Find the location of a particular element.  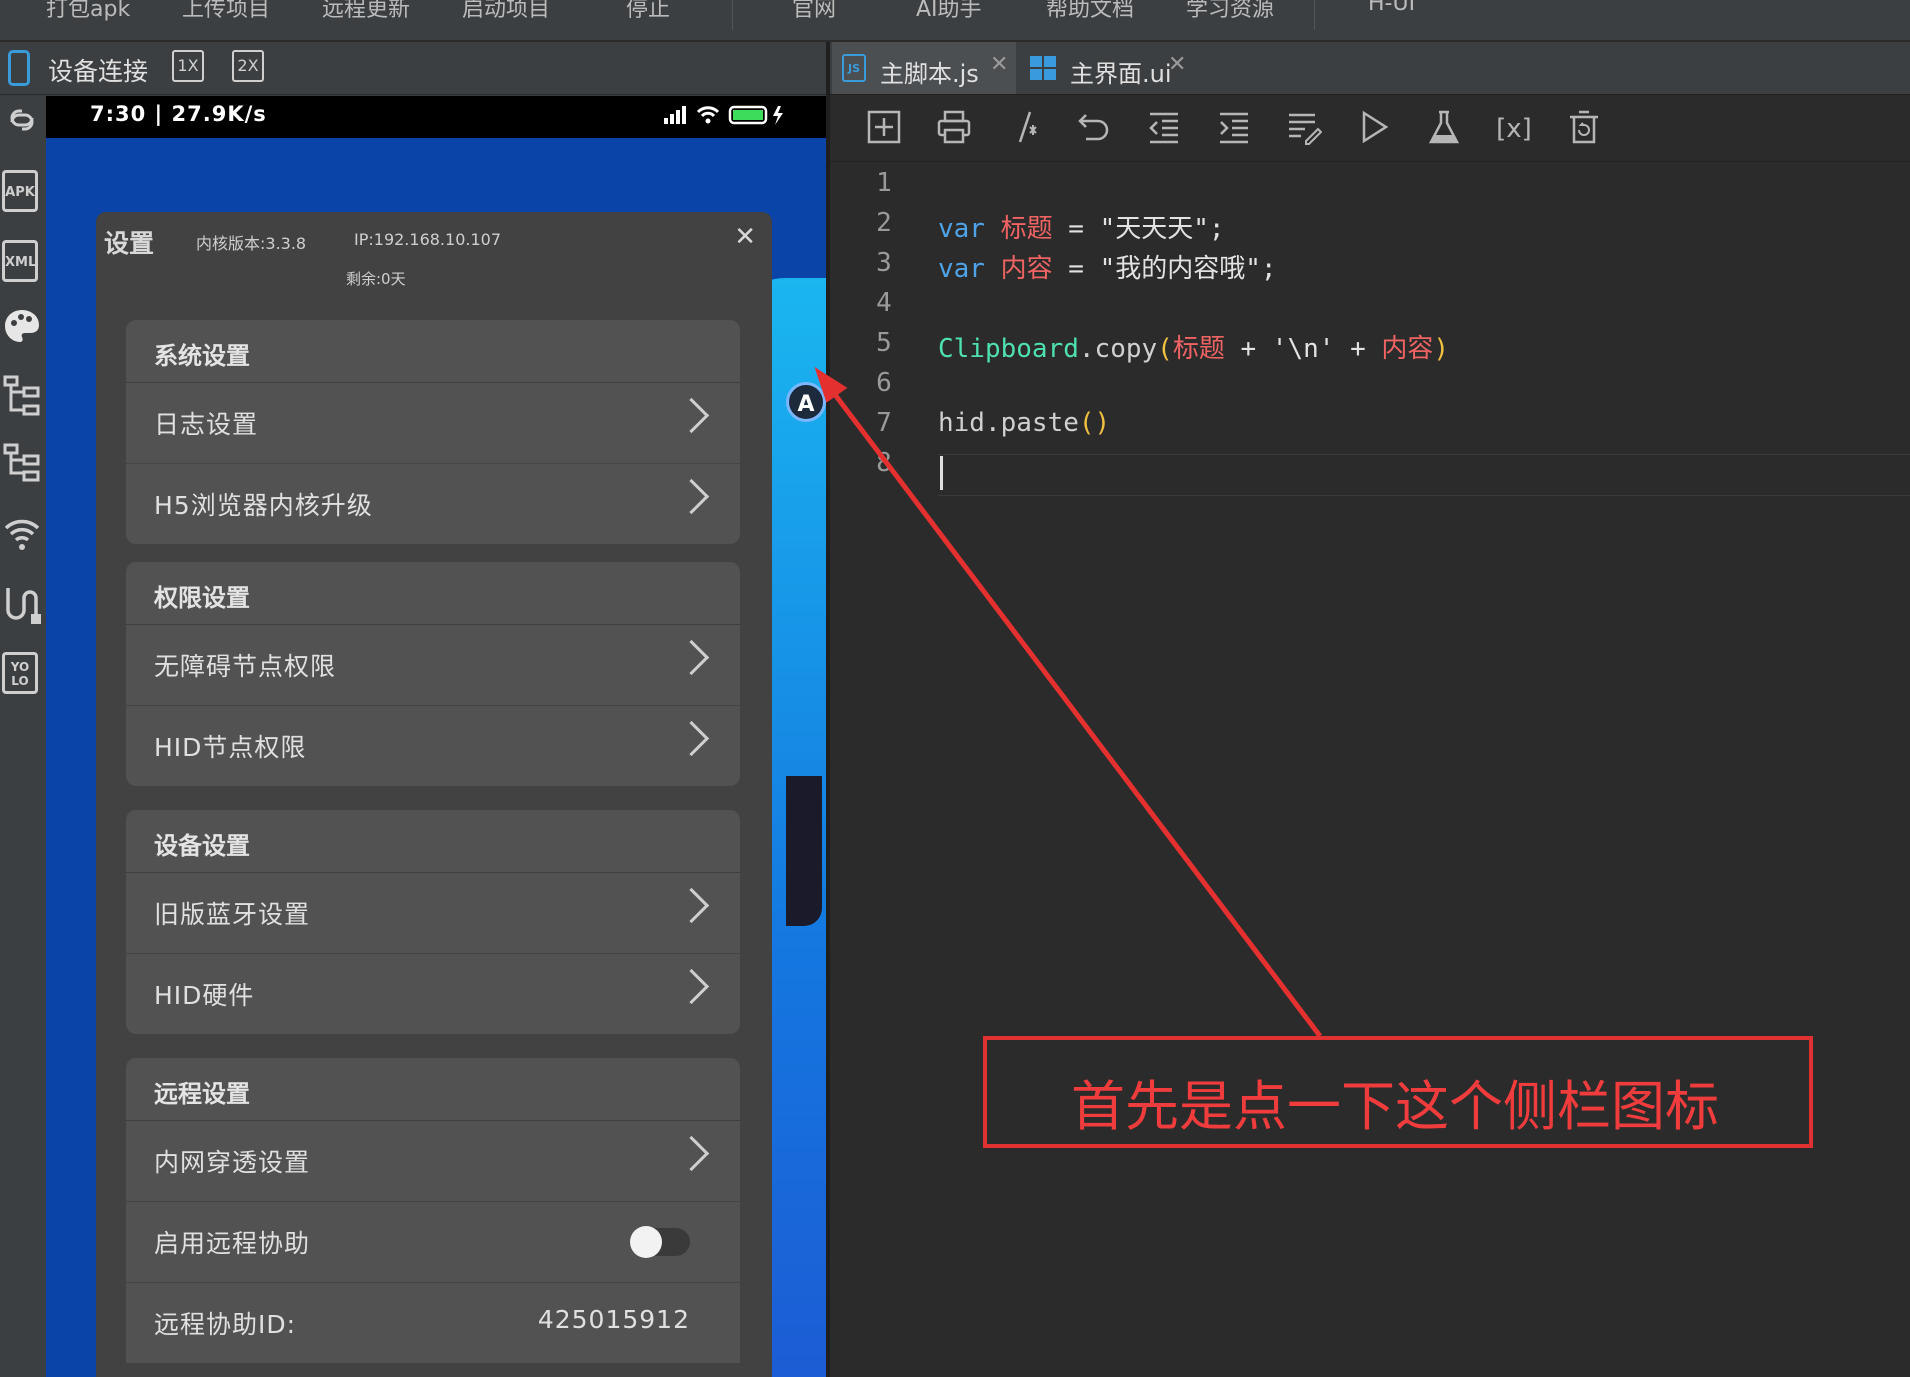

menu-learning: 学习资源 is located at coordinates (1230, 11).